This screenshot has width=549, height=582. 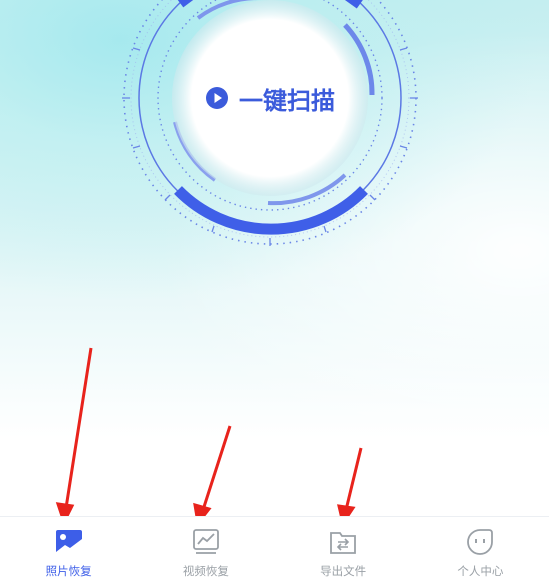 I want to click on profile-face-icon, so click(x=480, y=542).